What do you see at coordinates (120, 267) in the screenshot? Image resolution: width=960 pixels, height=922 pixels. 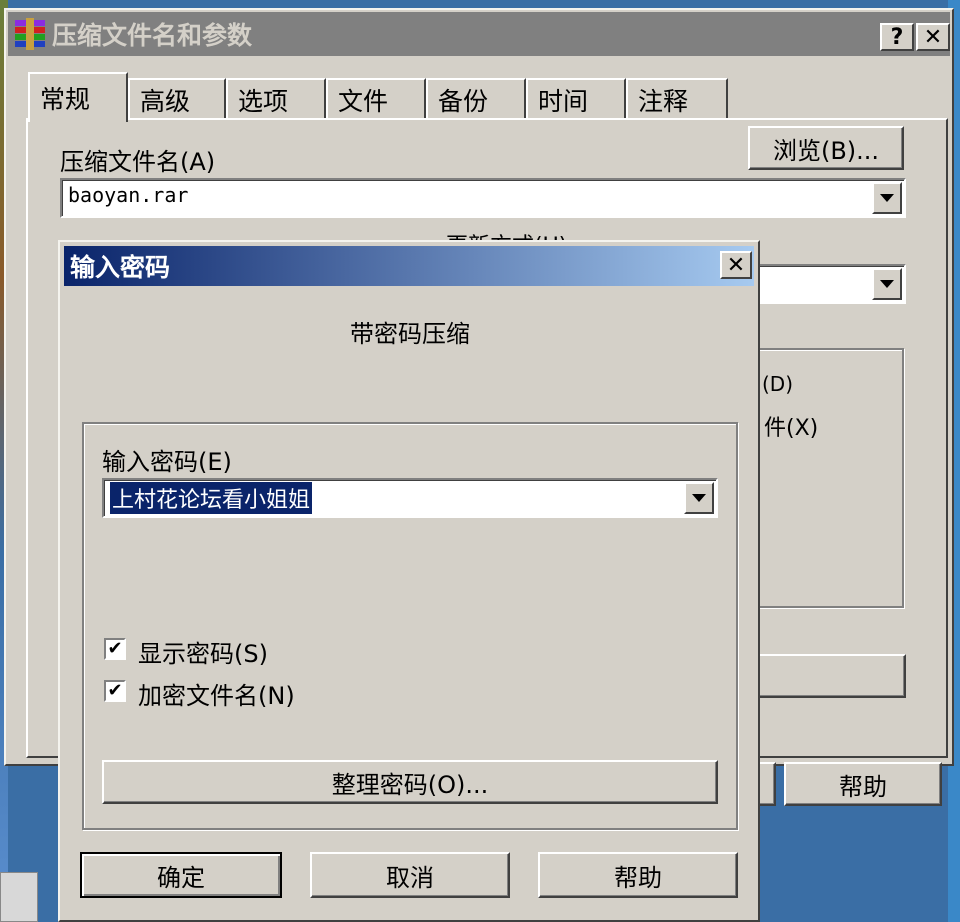 I see `dialog-title: 输入密码` at bounding box center [120, 267].